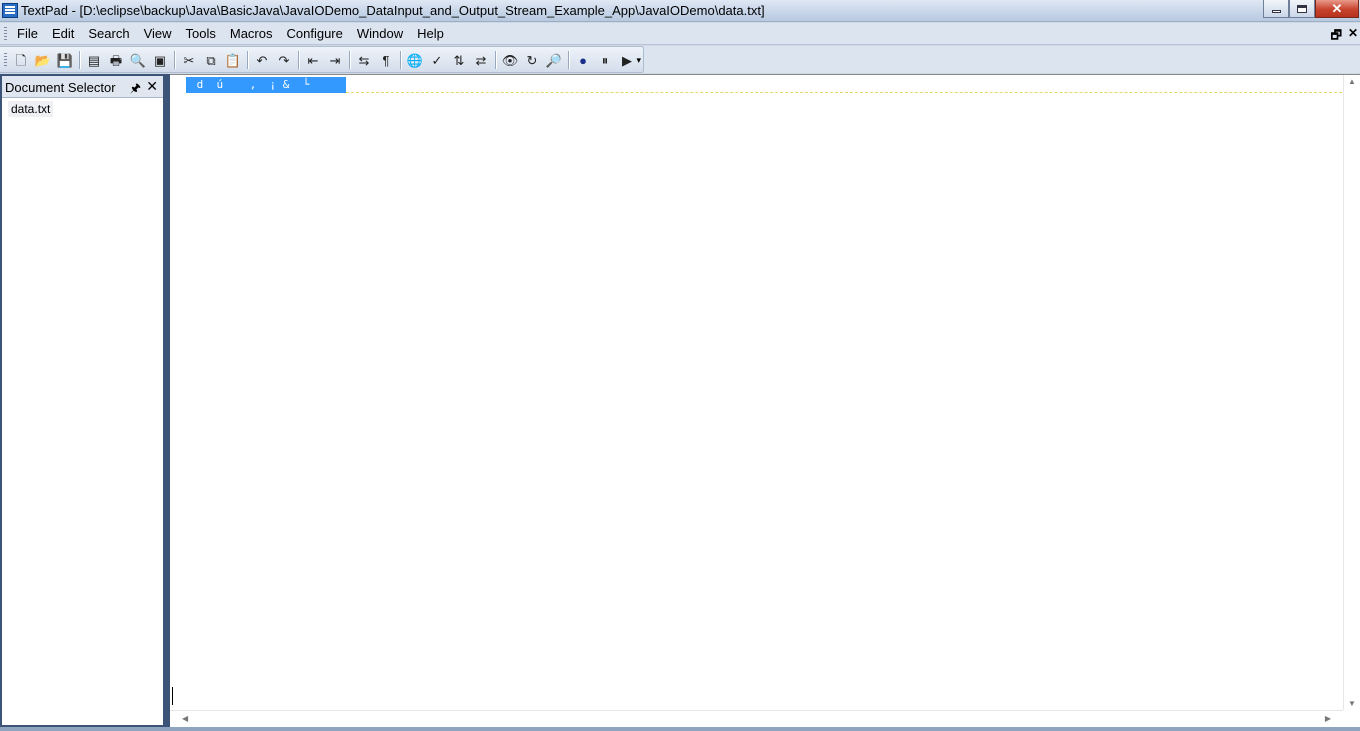 The height and width of the screenshot is (731, 1360). I want to click on wrap-lines-button: ⇆, so click(364, 60).